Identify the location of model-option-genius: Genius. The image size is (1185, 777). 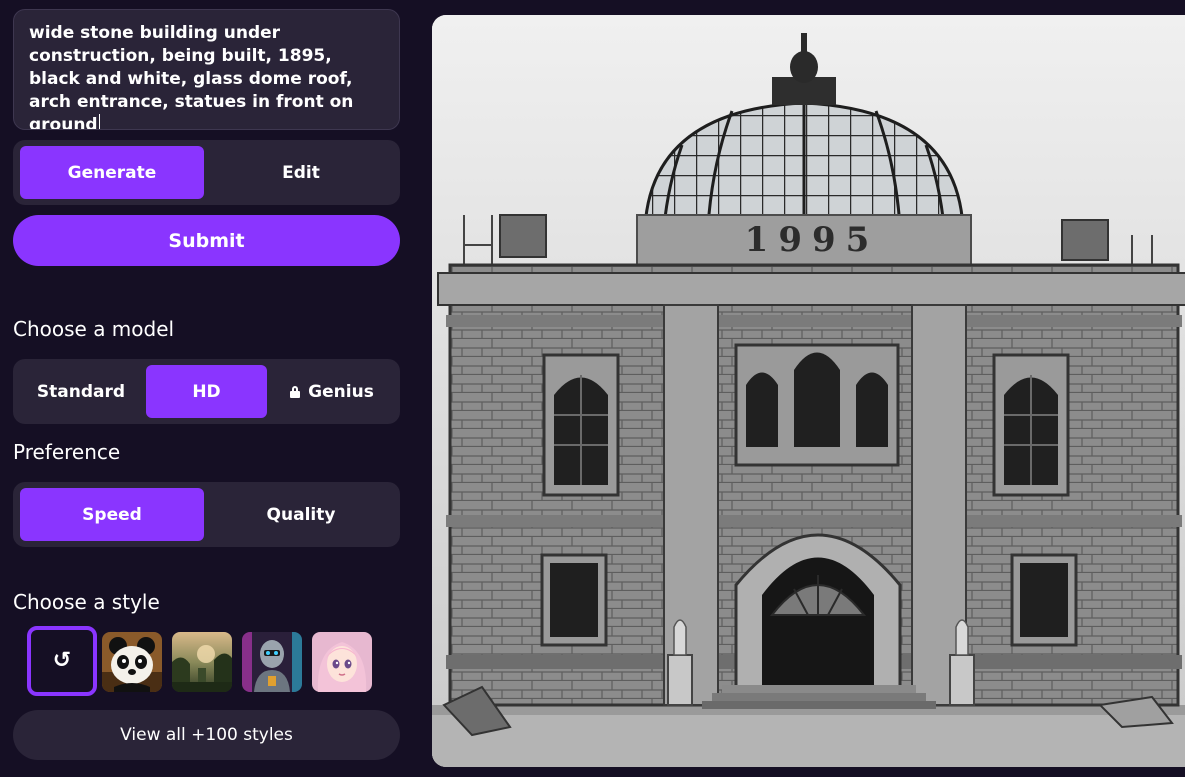
(332, 391).